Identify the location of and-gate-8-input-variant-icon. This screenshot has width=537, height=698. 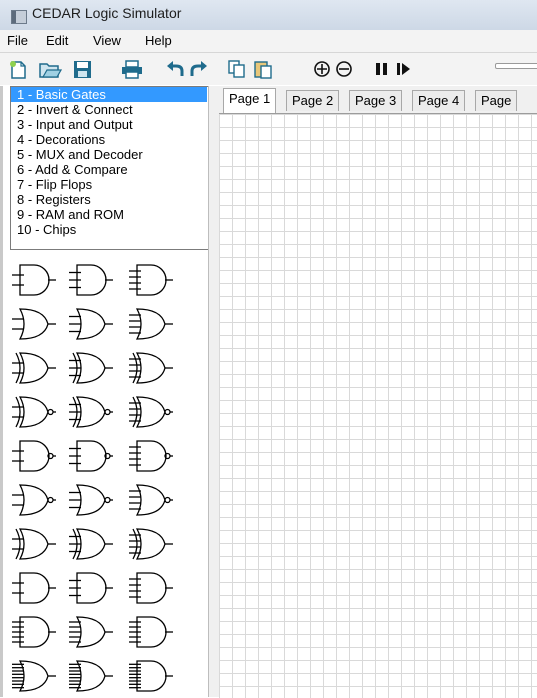
(151, 633).